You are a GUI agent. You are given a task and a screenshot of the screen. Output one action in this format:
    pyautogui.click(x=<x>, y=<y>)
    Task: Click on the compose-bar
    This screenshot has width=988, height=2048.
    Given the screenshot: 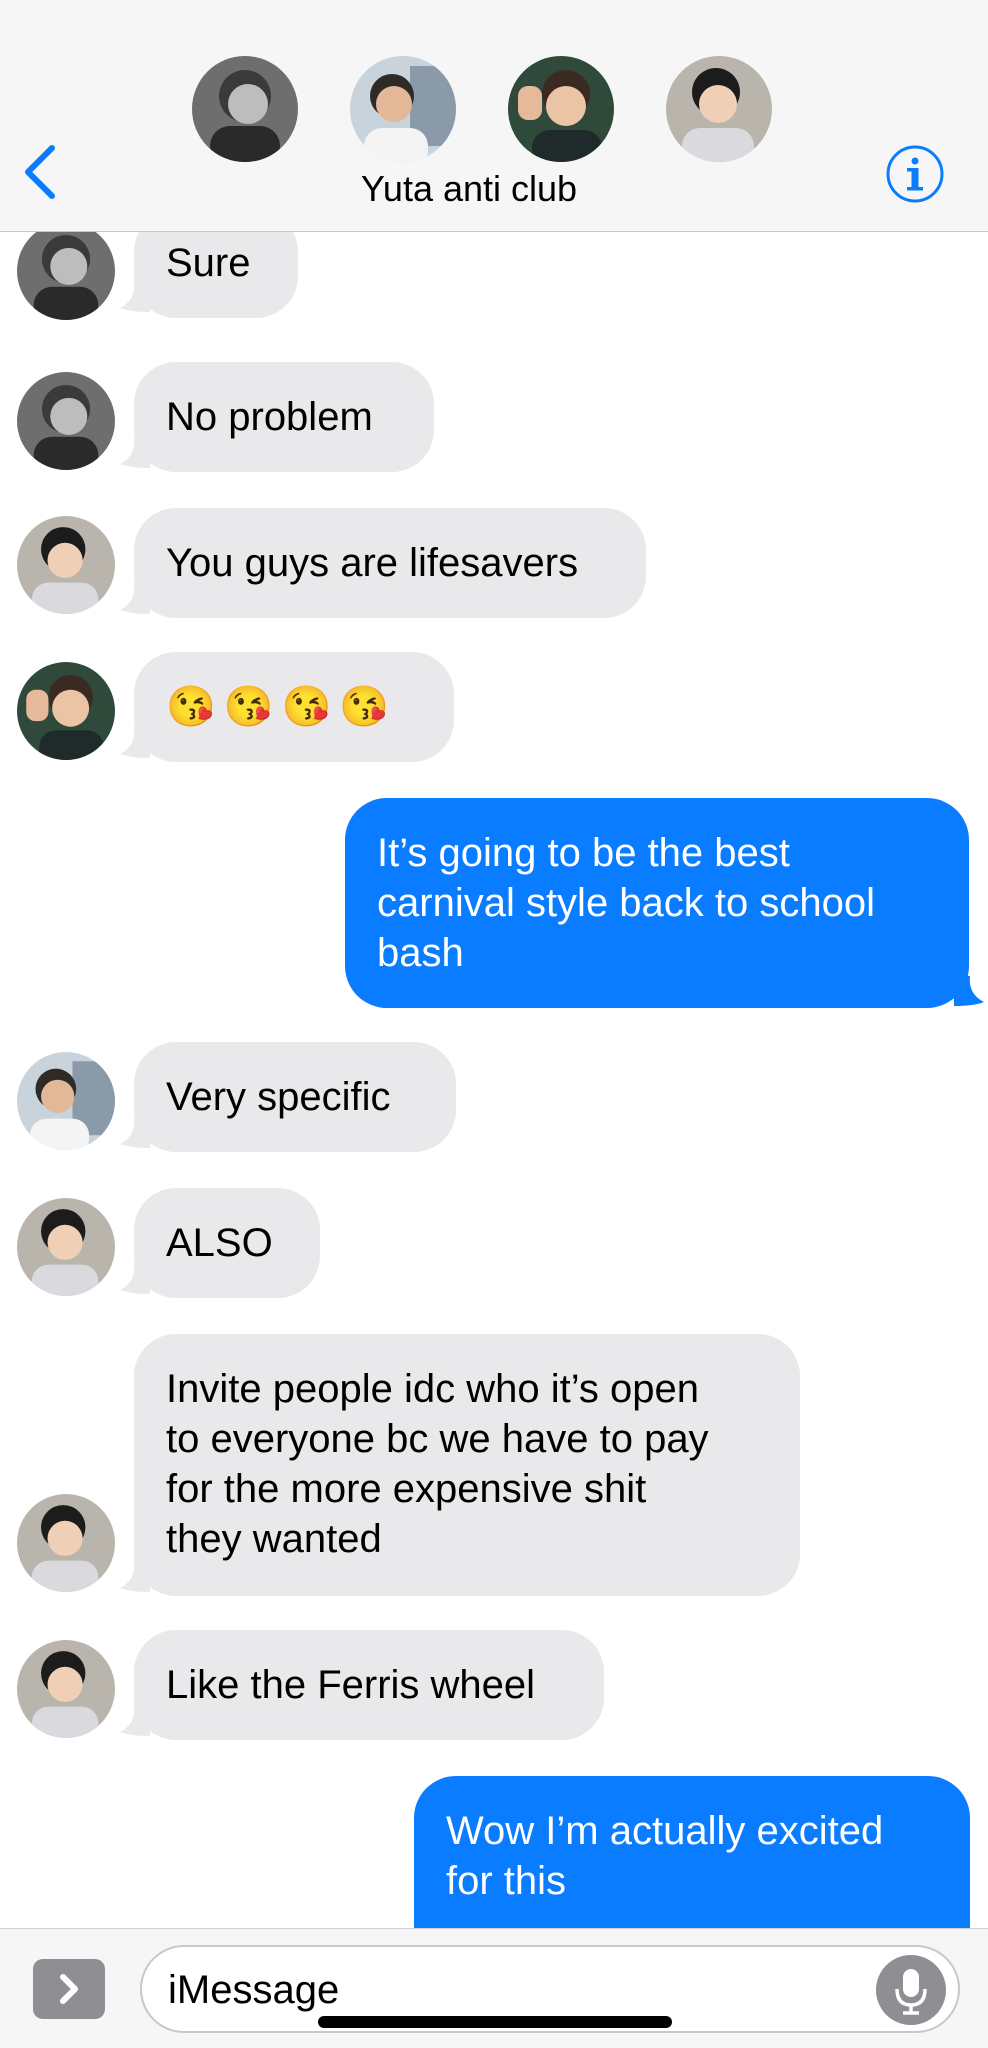 What is the action you would take?
    pyautogui.click(x=494, y=1988)
    